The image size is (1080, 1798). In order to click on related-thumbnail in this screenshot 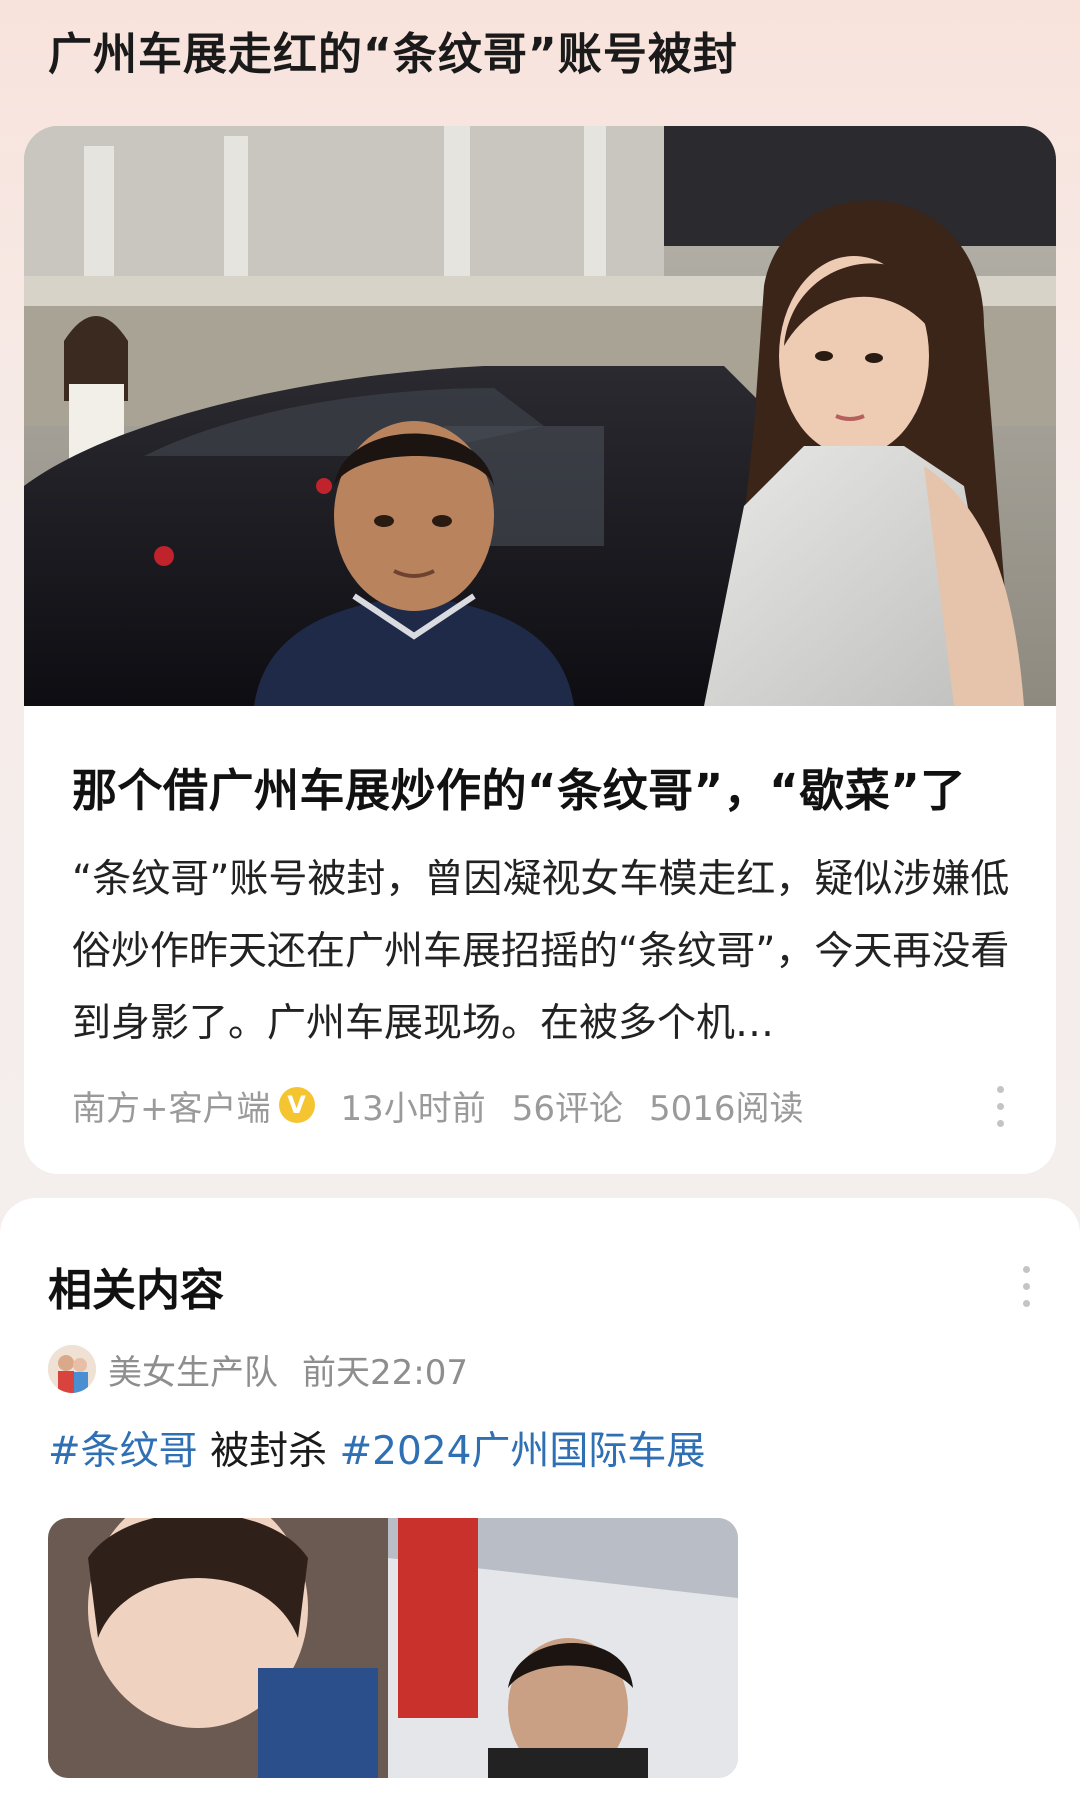, I will do `click(393, 1648)`.